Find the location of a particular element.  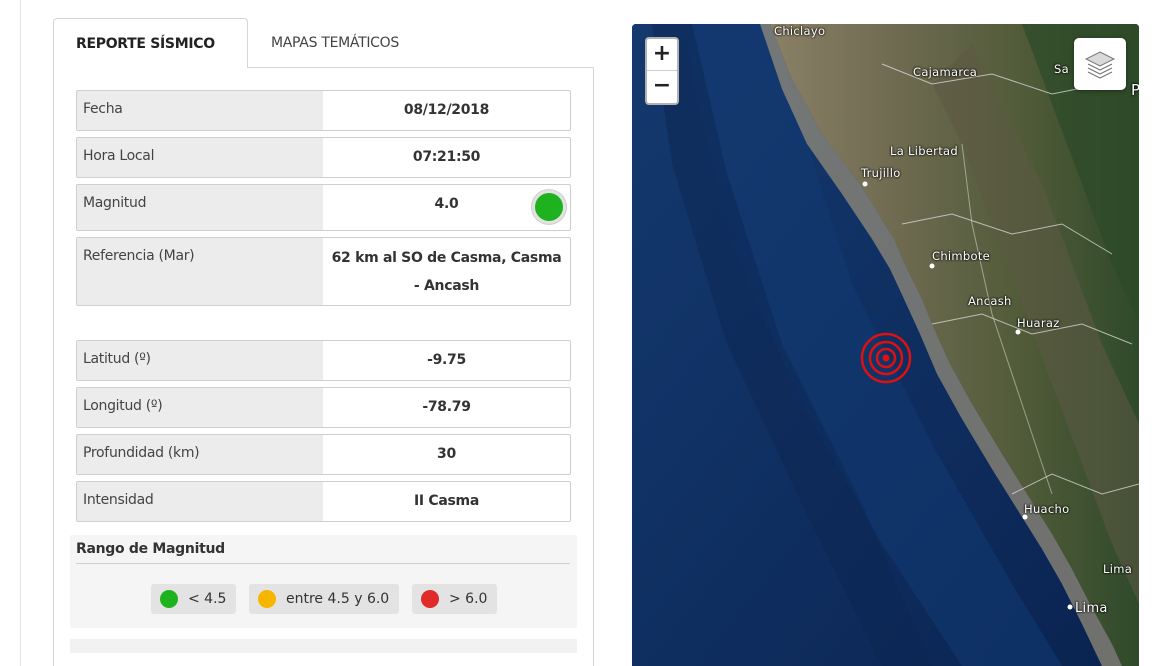

map-label-sa: Sa is located at coordinates (1061, 69).